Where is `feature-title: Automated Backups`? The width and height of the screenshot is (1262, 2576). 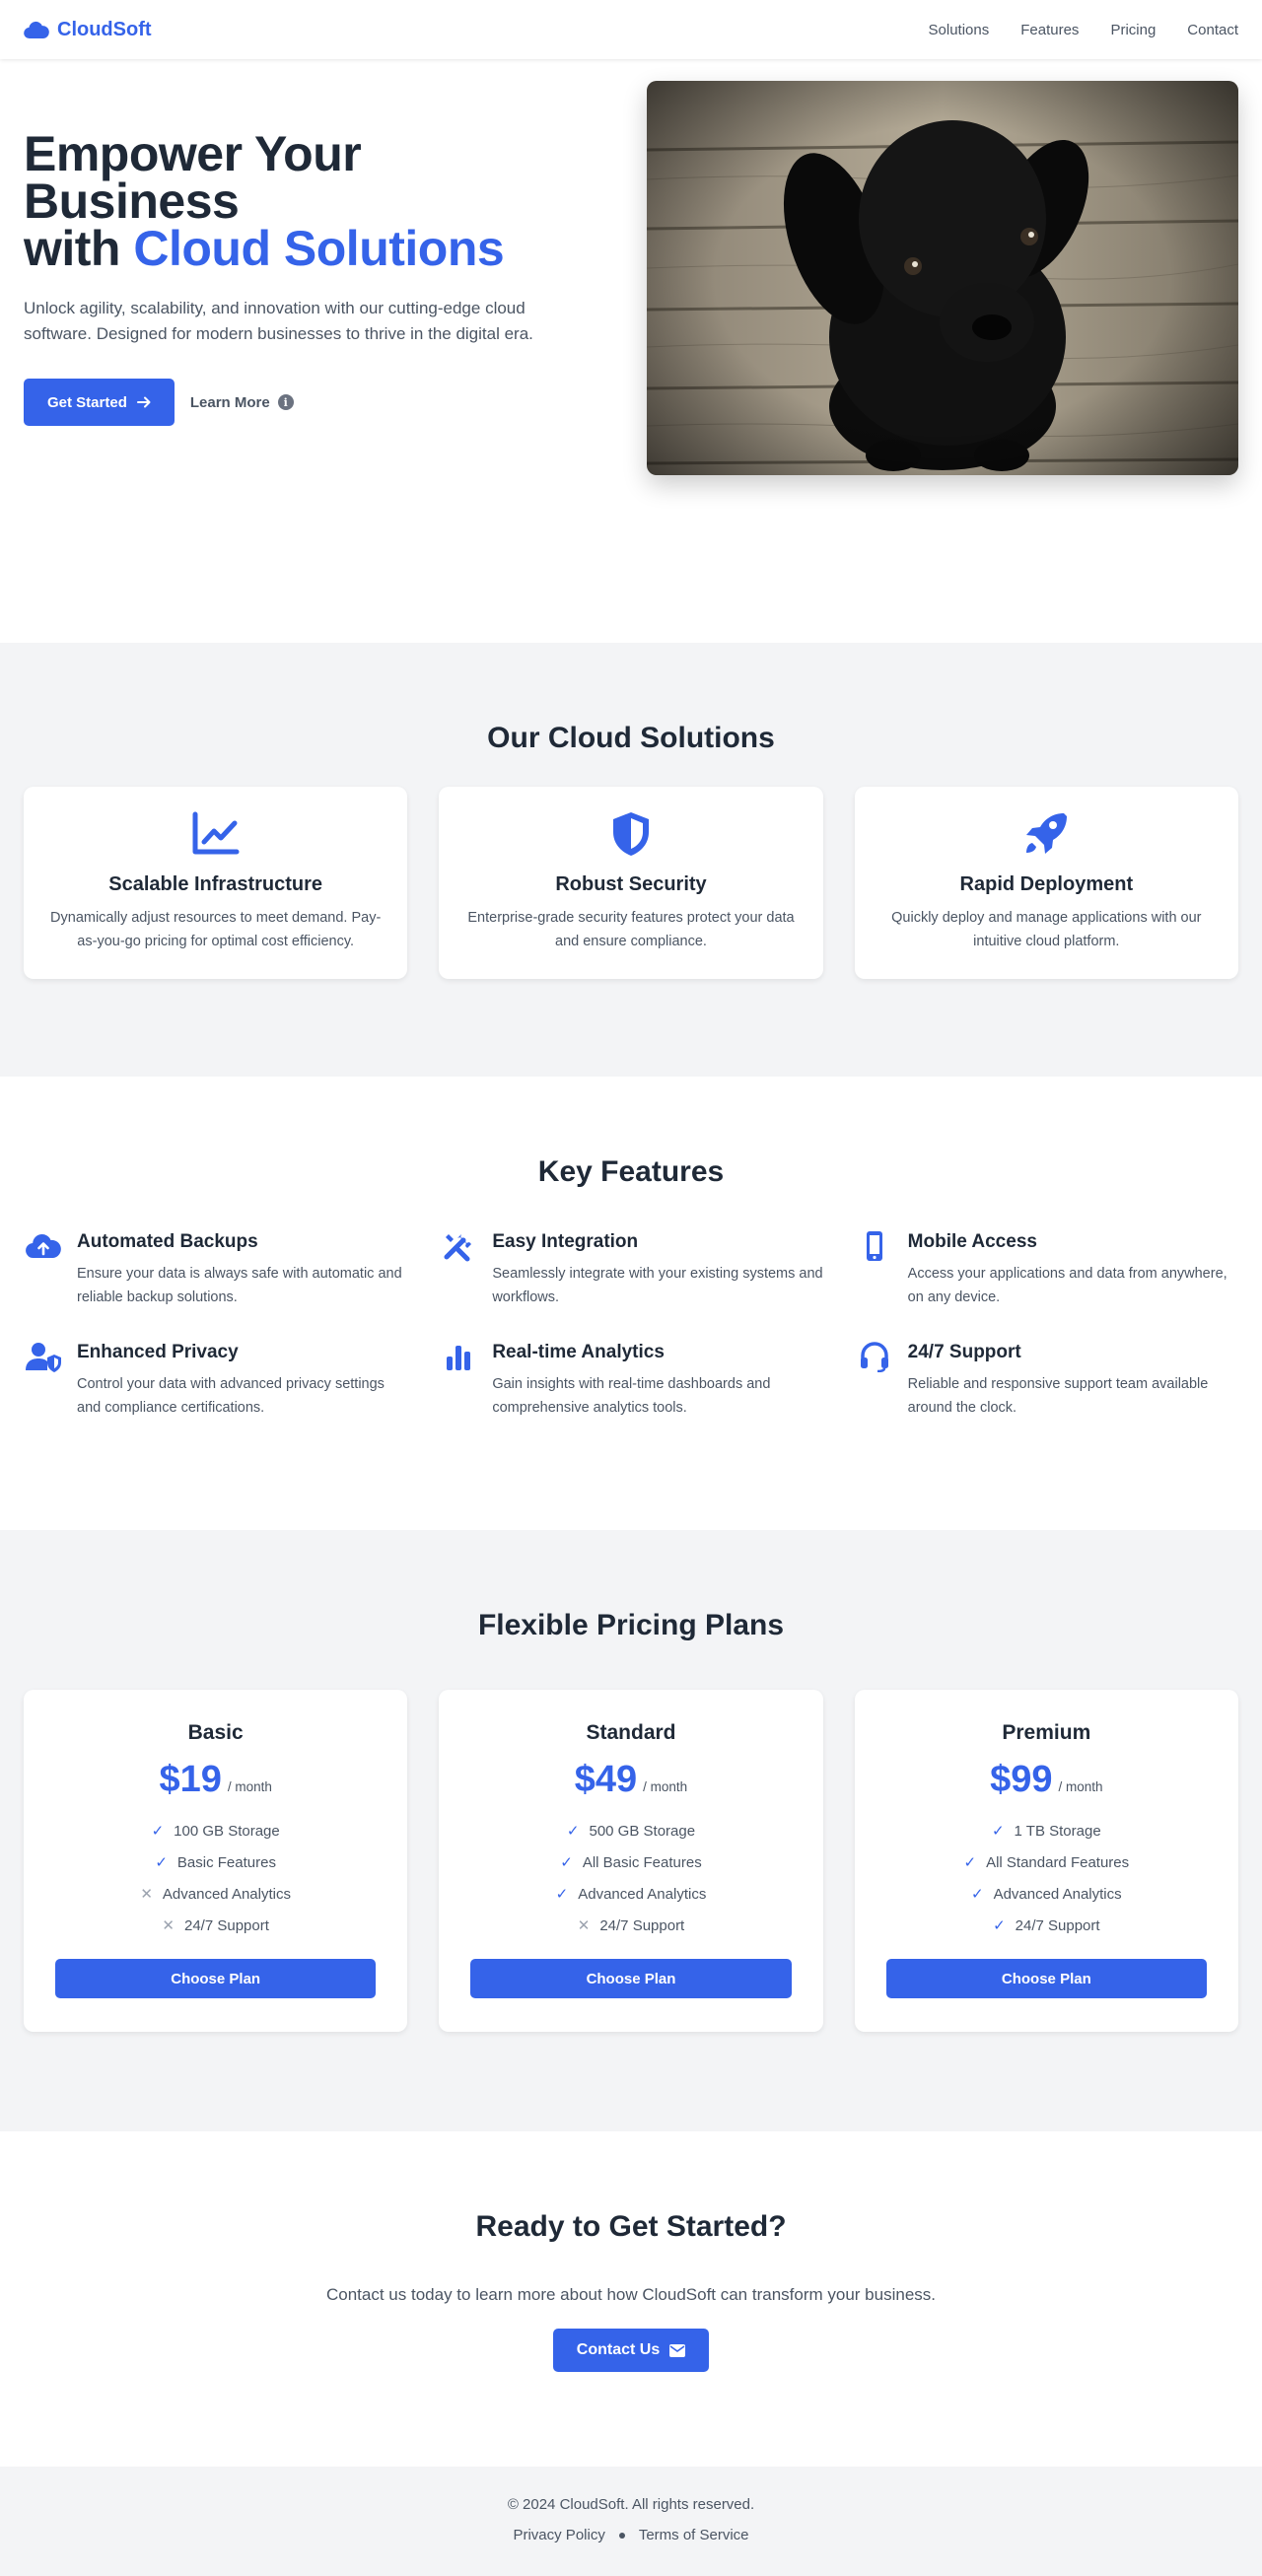
feature-title: Automated Backups is located at coordinates (167, 1242).